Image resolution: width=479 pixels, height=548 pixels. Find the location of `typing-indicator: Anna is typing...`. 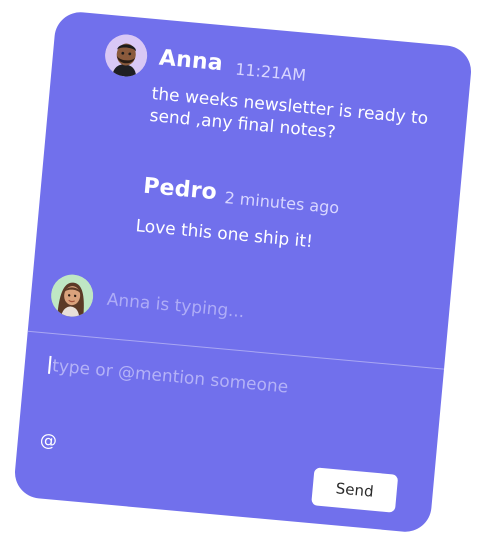

typing-indicator: Anna is typing... is located at coordinates (176, 306).